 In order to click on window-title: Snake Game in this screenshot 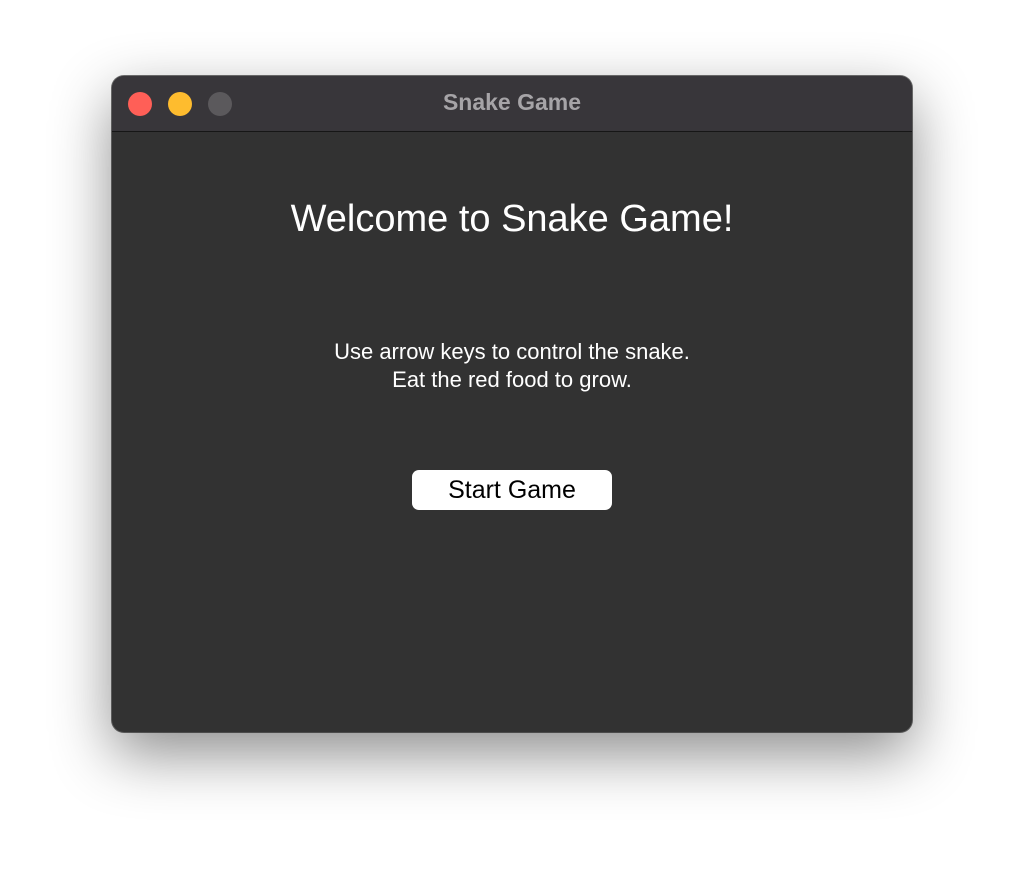, I will do `click(512, 102)`.